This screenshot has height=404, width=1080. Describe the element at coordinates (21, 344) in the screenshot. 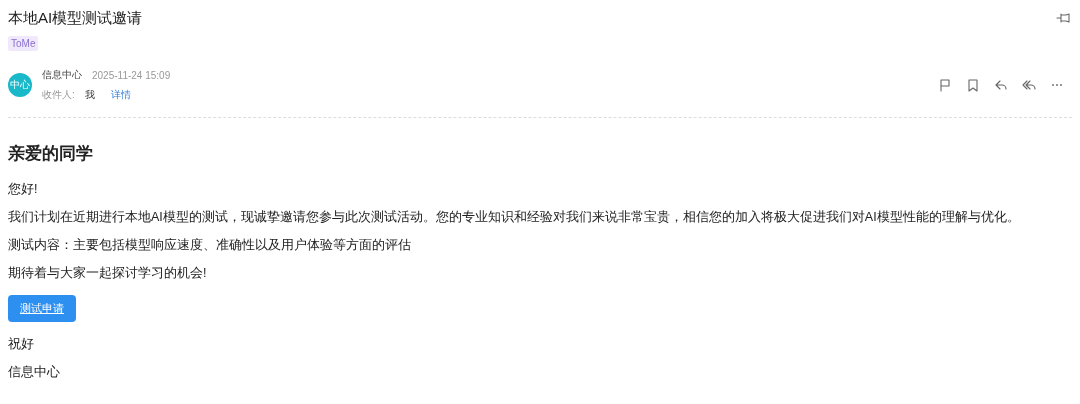

I see `closing-text: 祝好` at that location.